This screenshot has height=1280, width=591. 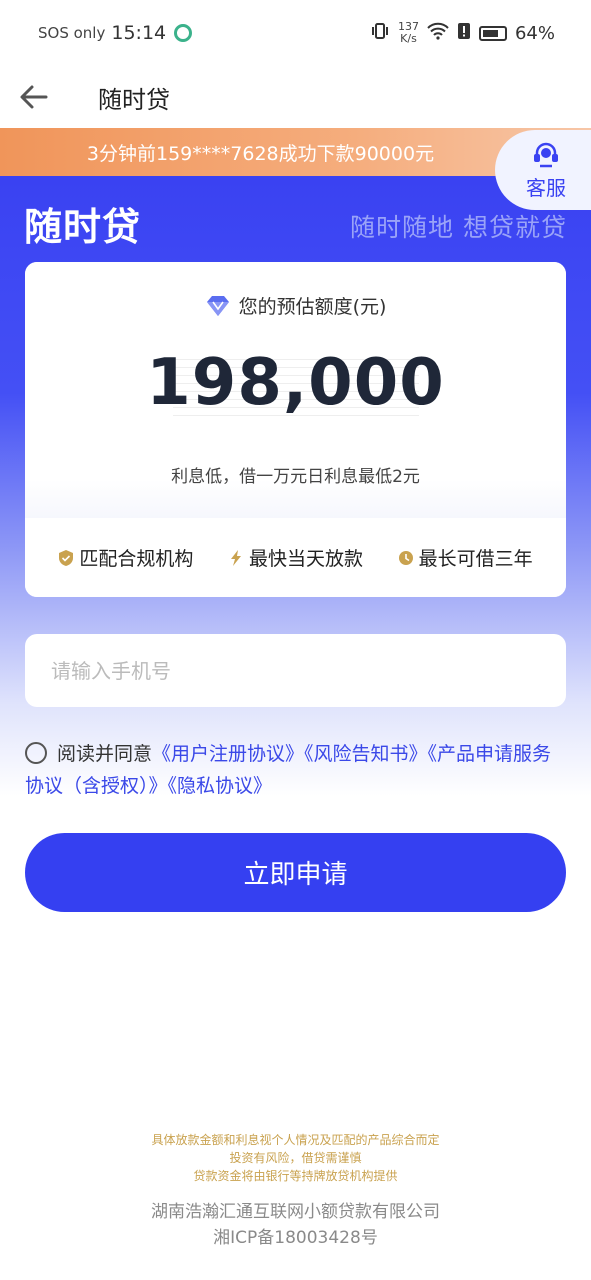 I want to click on lightning-icon, so click(x=235, y=557).